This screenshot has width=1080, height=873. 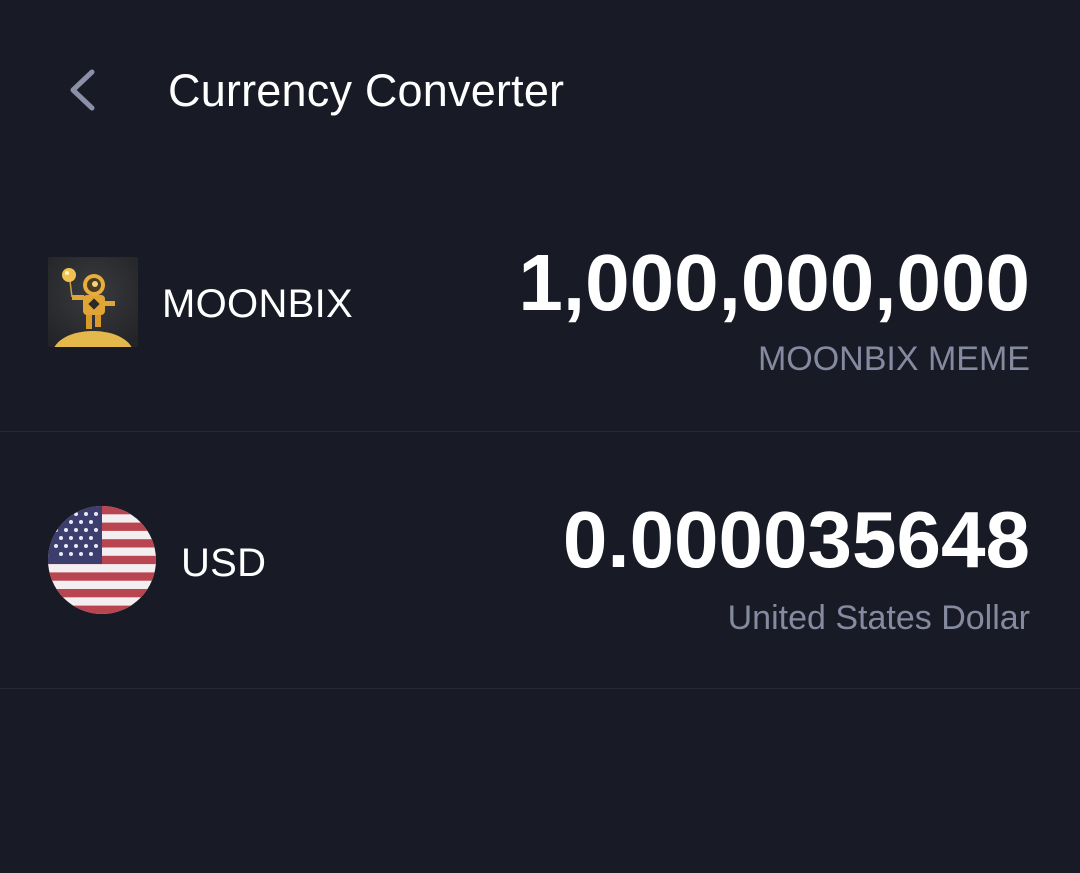 I want to click on currency-name: United States Dollar, so click(x=878, y=618).